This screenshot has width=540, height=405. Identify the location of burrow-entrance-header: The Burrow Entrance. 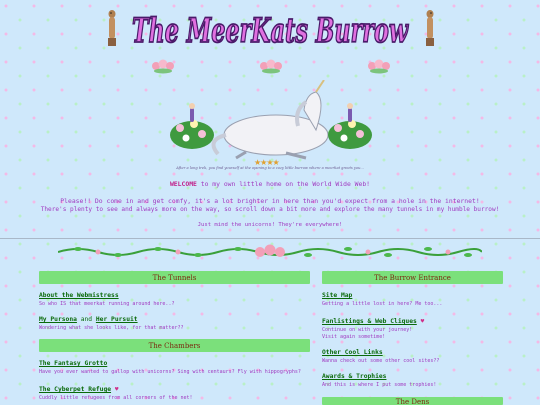
(412, 277).